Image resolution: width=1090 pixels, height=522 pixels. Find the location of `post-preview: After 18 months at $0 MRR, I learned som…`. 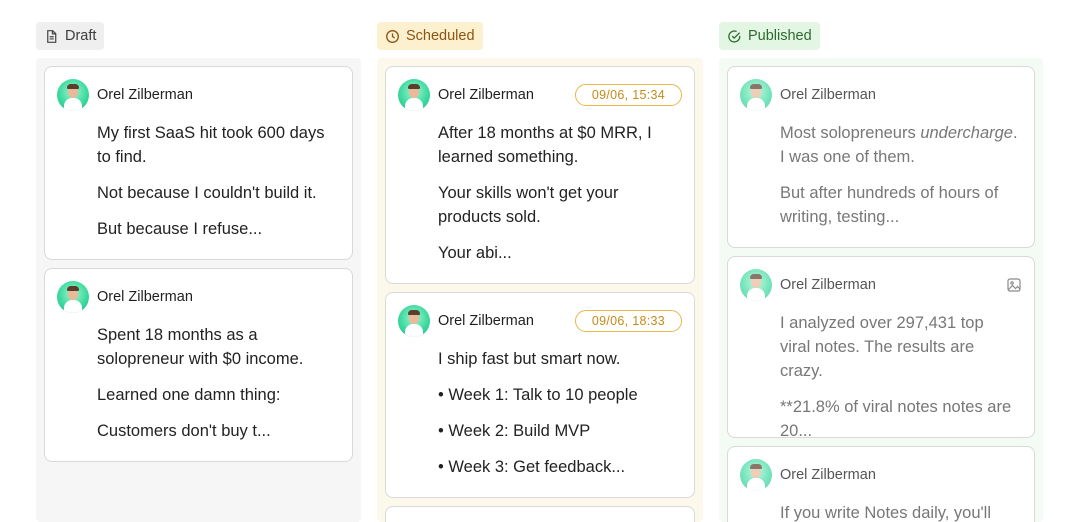

post-preview: After 18 months at $0 MRR, I learned som… is located at coordinates (558, 199).